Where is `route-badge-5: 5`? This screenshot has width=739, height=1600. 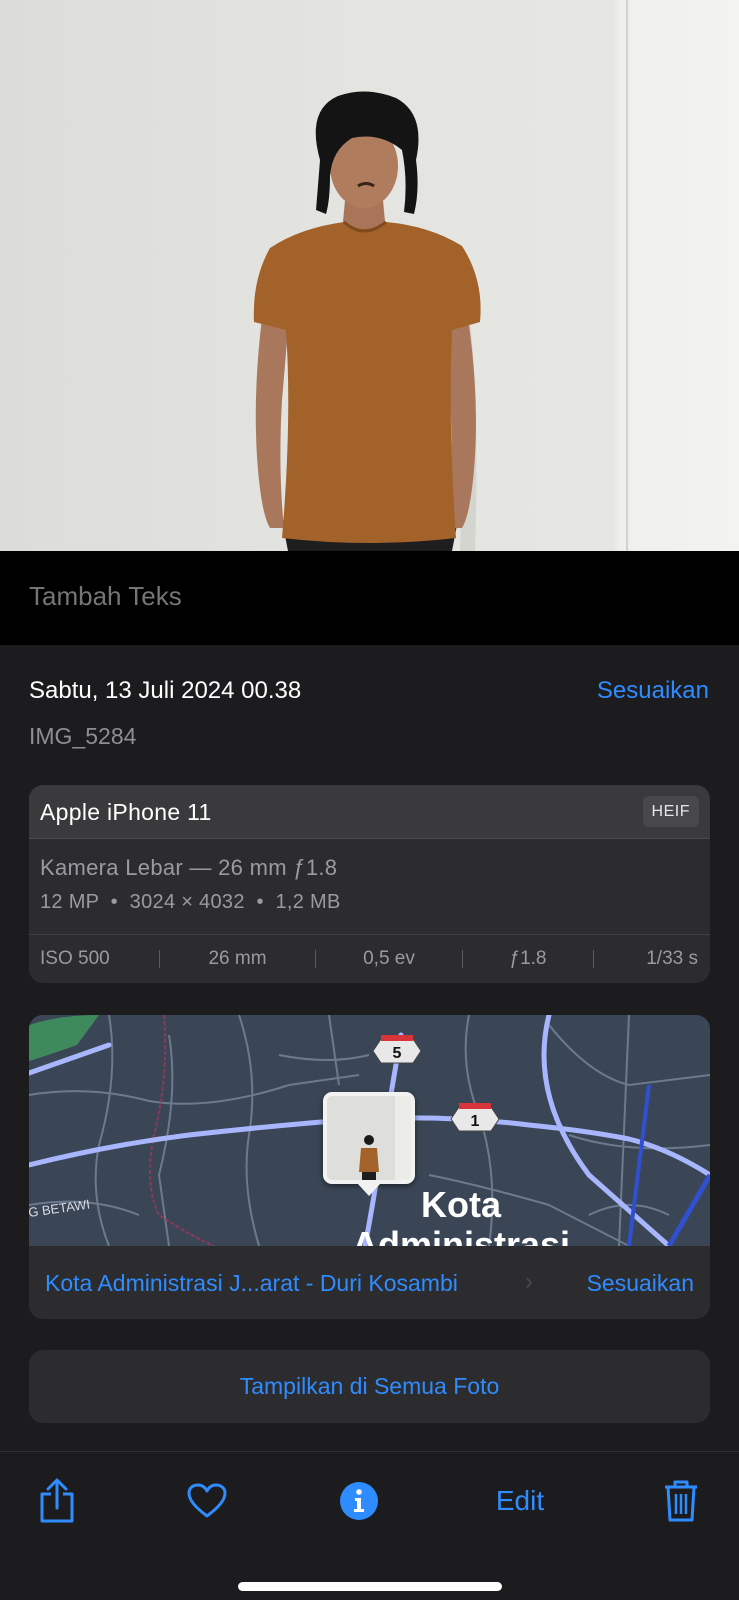
route-badge-5: 5 is located at coordinates (397, 1049).